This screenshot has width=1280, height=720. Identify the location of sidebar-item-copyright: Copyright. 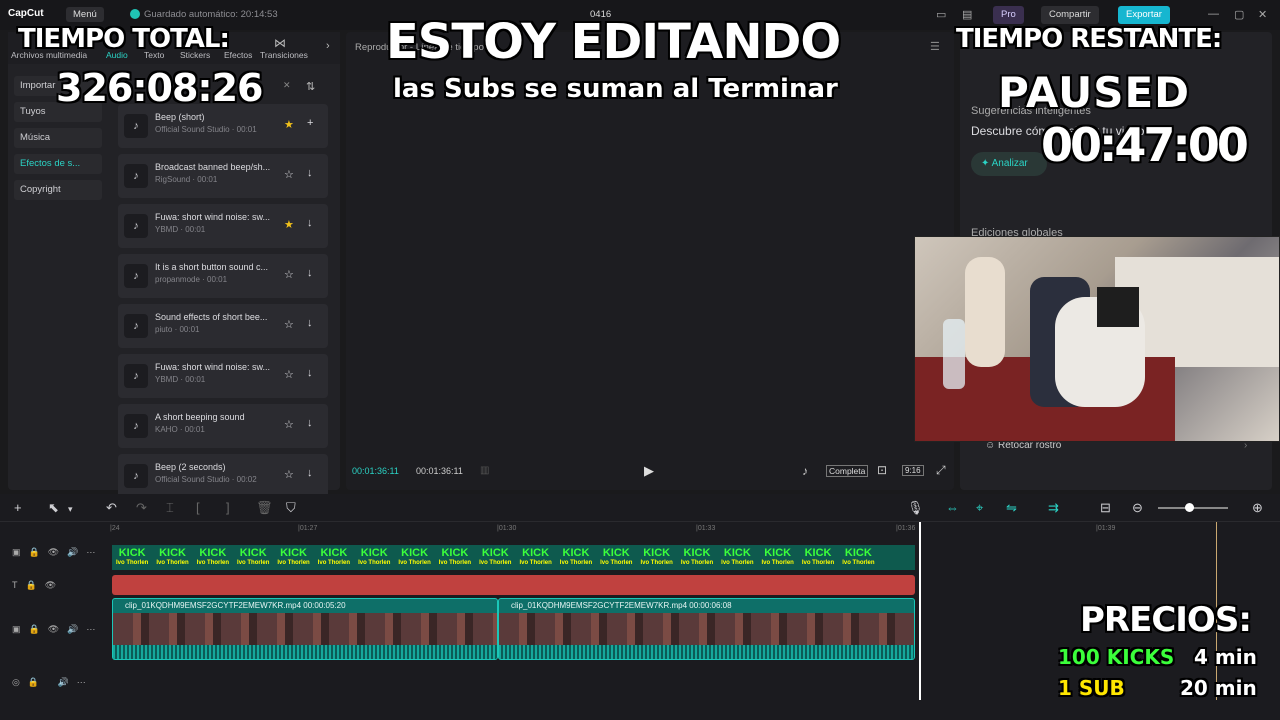
(58, 190).